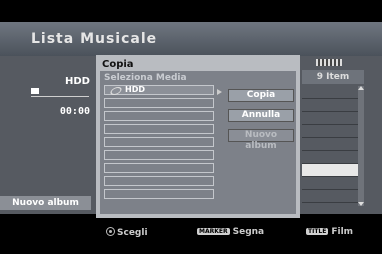  What do you see at coordinates (110, 231) in the screenshot?
I see `enter-icon` at bounding box center [110, 231].